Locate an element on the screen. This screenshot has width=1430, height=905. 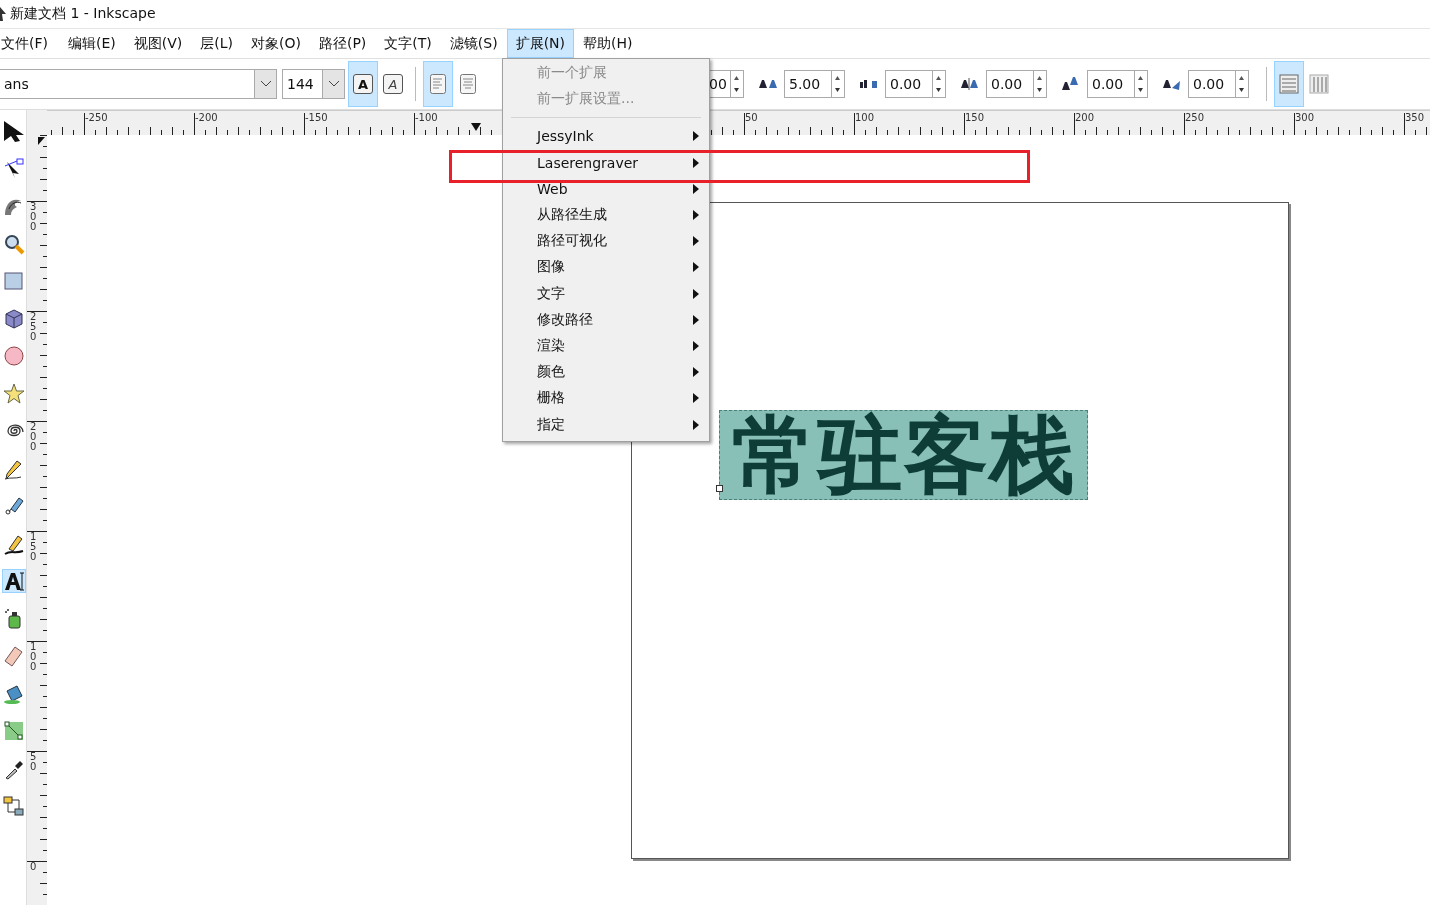
horizontal-text-icon is located at coordinates (1289, 84).